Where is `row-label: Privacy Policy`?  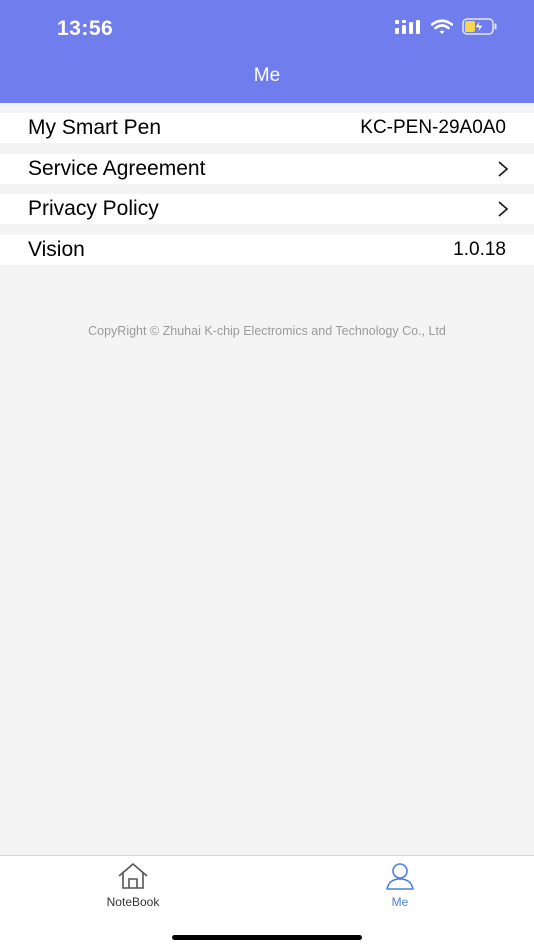 row-label: Privacy Policy is located at coordinates (93, 208).